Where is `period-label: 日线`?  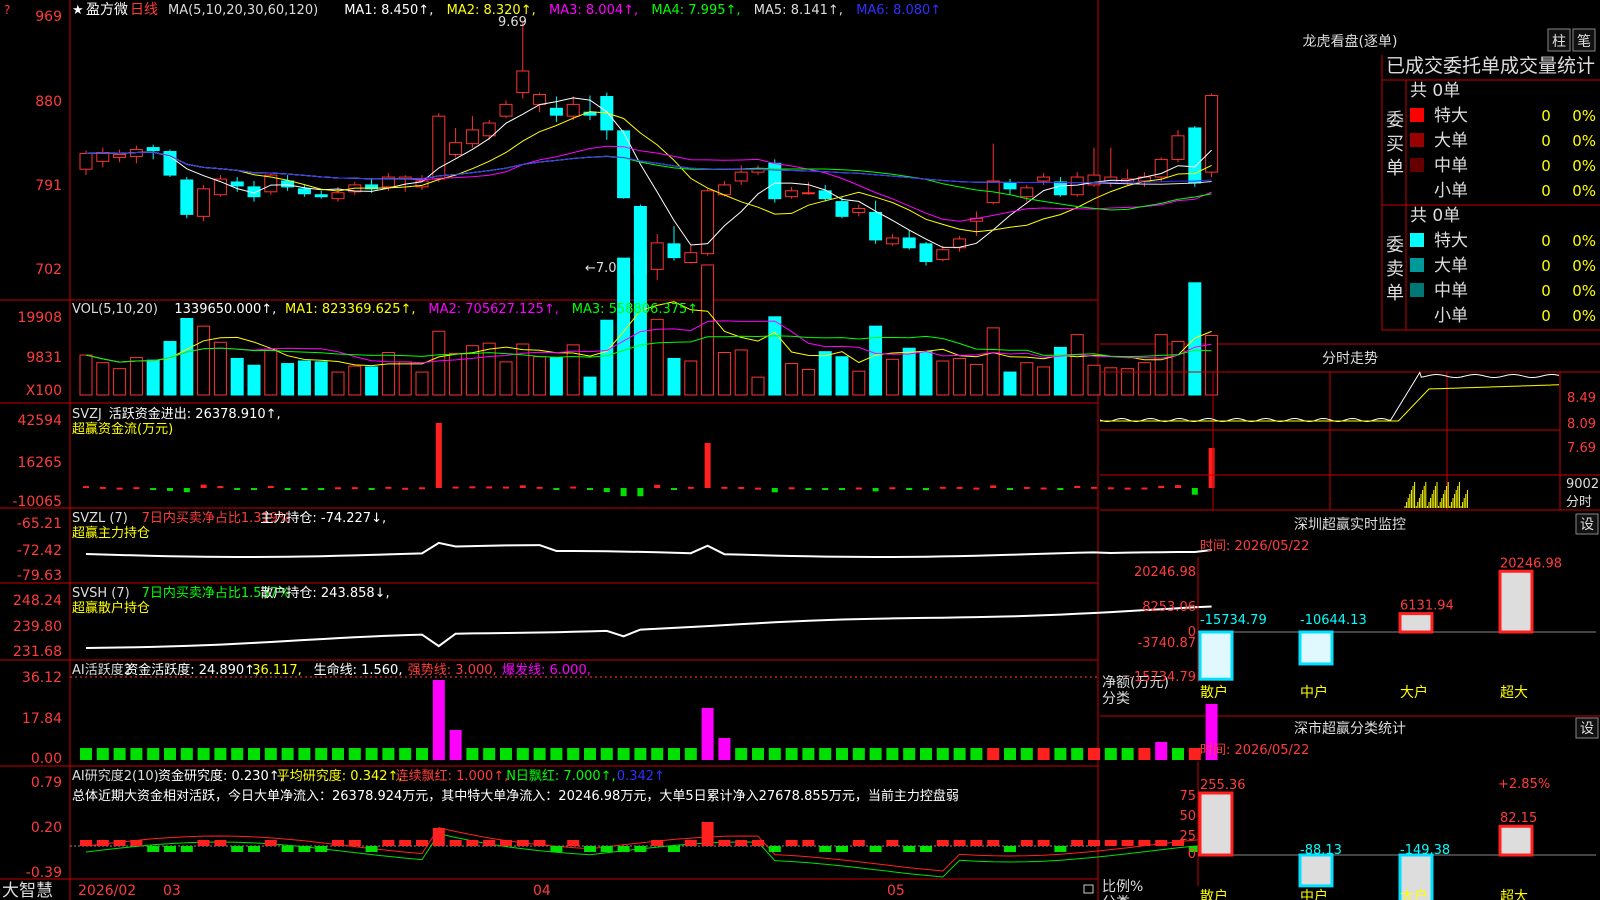 period-label: 日线 is located at coordinates (144, 10).